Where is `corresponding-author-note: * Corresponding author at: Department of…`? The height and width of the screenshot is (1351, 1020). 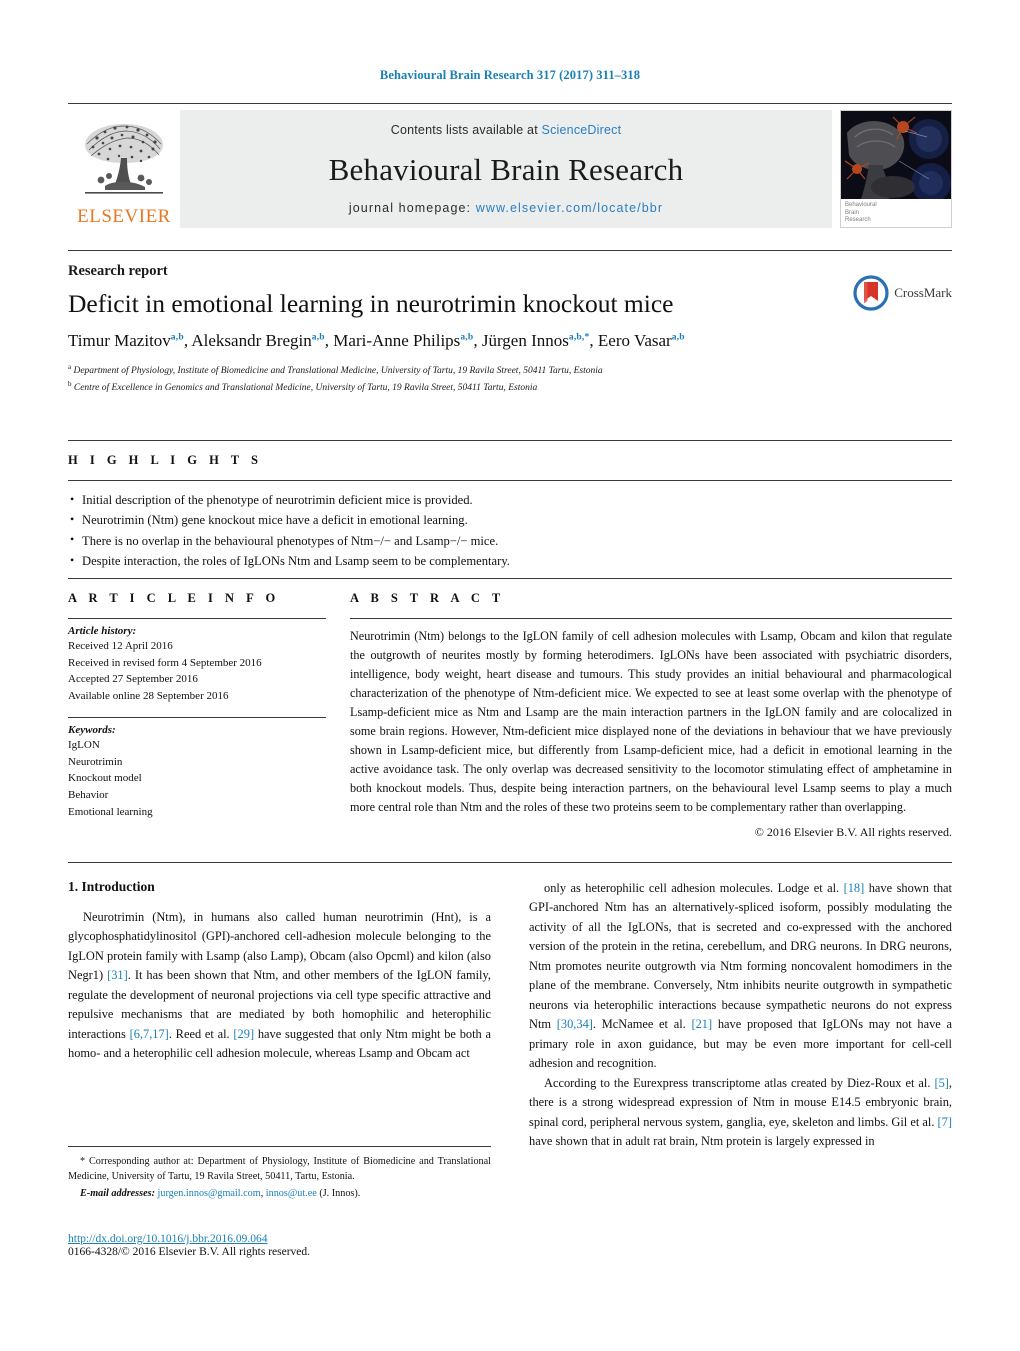
corresponding-author-note: * Corresponding author at: Department of… is located at coordinates (279, 1169).